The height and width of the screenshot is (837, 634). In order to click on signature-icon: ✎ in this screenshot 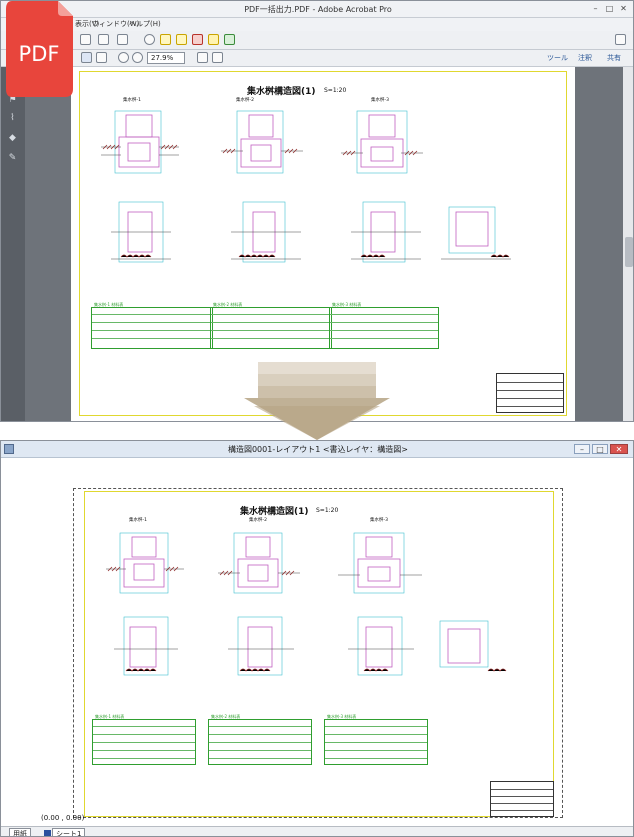, I will do `click(12, 158)`.